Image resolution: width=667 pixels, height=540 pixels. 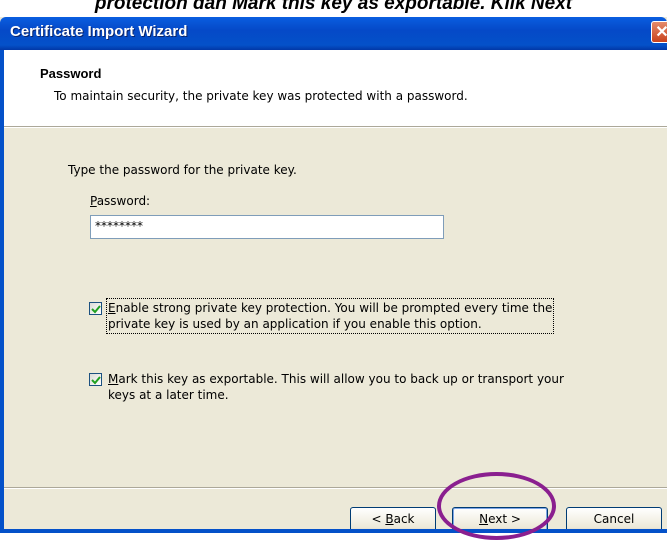 I want to click on password-prompt: Type the password for the private key., so click(x=182, y=170).